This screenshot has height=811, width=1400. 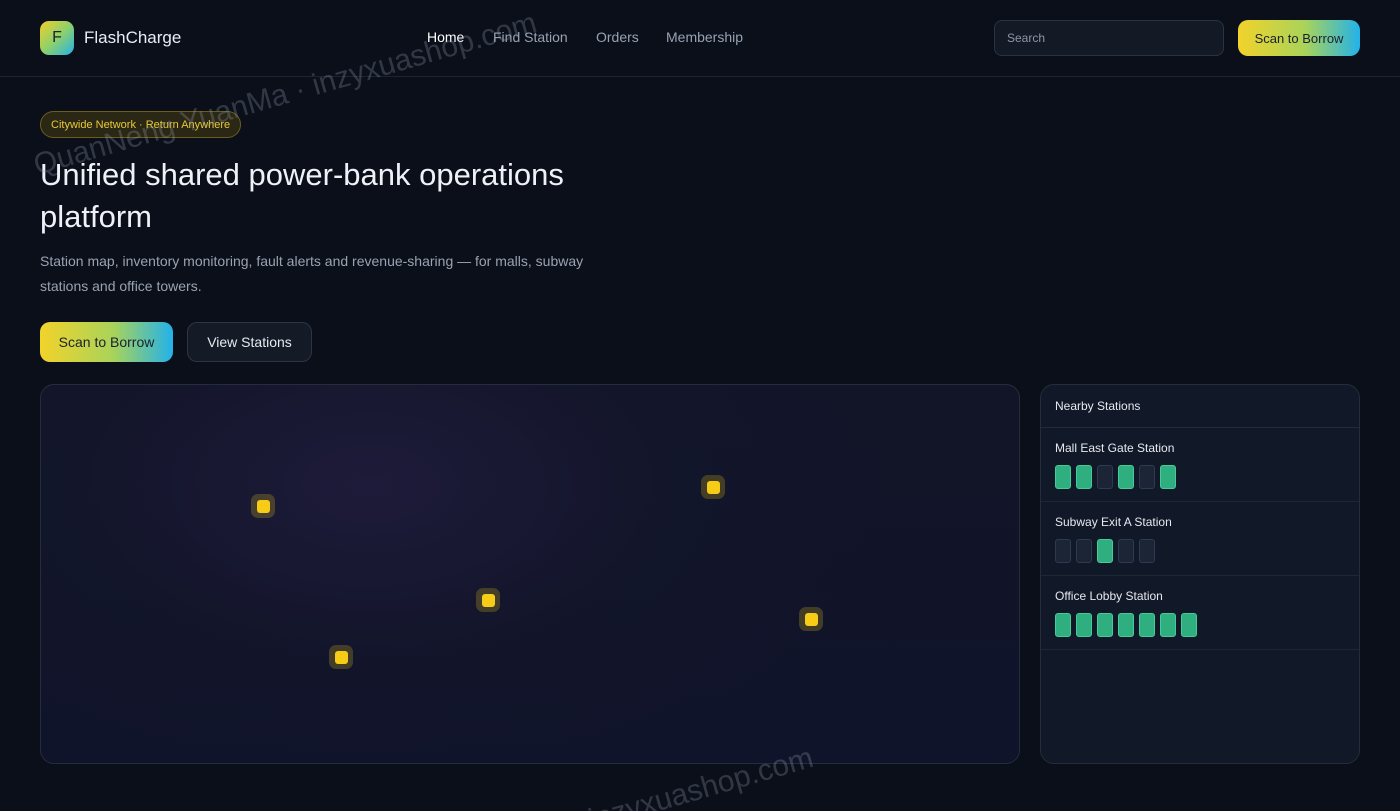 I want to click on header-scan-to-borrow-button: Scan to Borrow, so click(x=1299, y=38).